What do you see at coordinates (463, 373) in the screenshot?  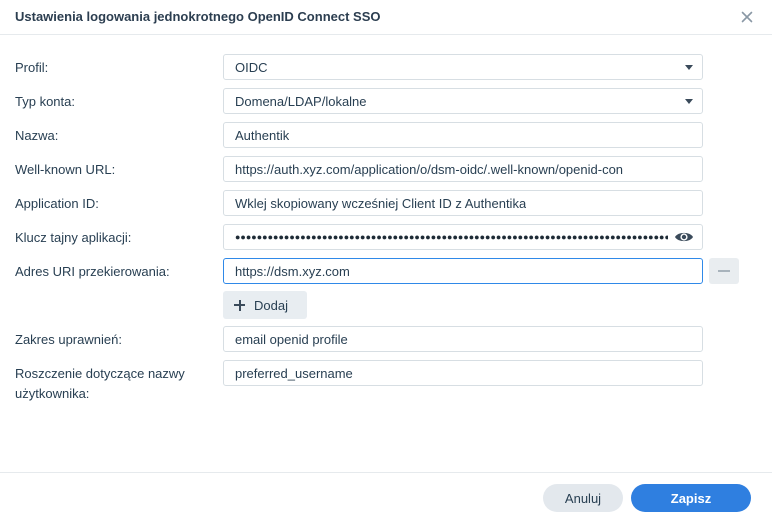 I see `username-claim-input: preferred_username` at bounding box center [463, 373].